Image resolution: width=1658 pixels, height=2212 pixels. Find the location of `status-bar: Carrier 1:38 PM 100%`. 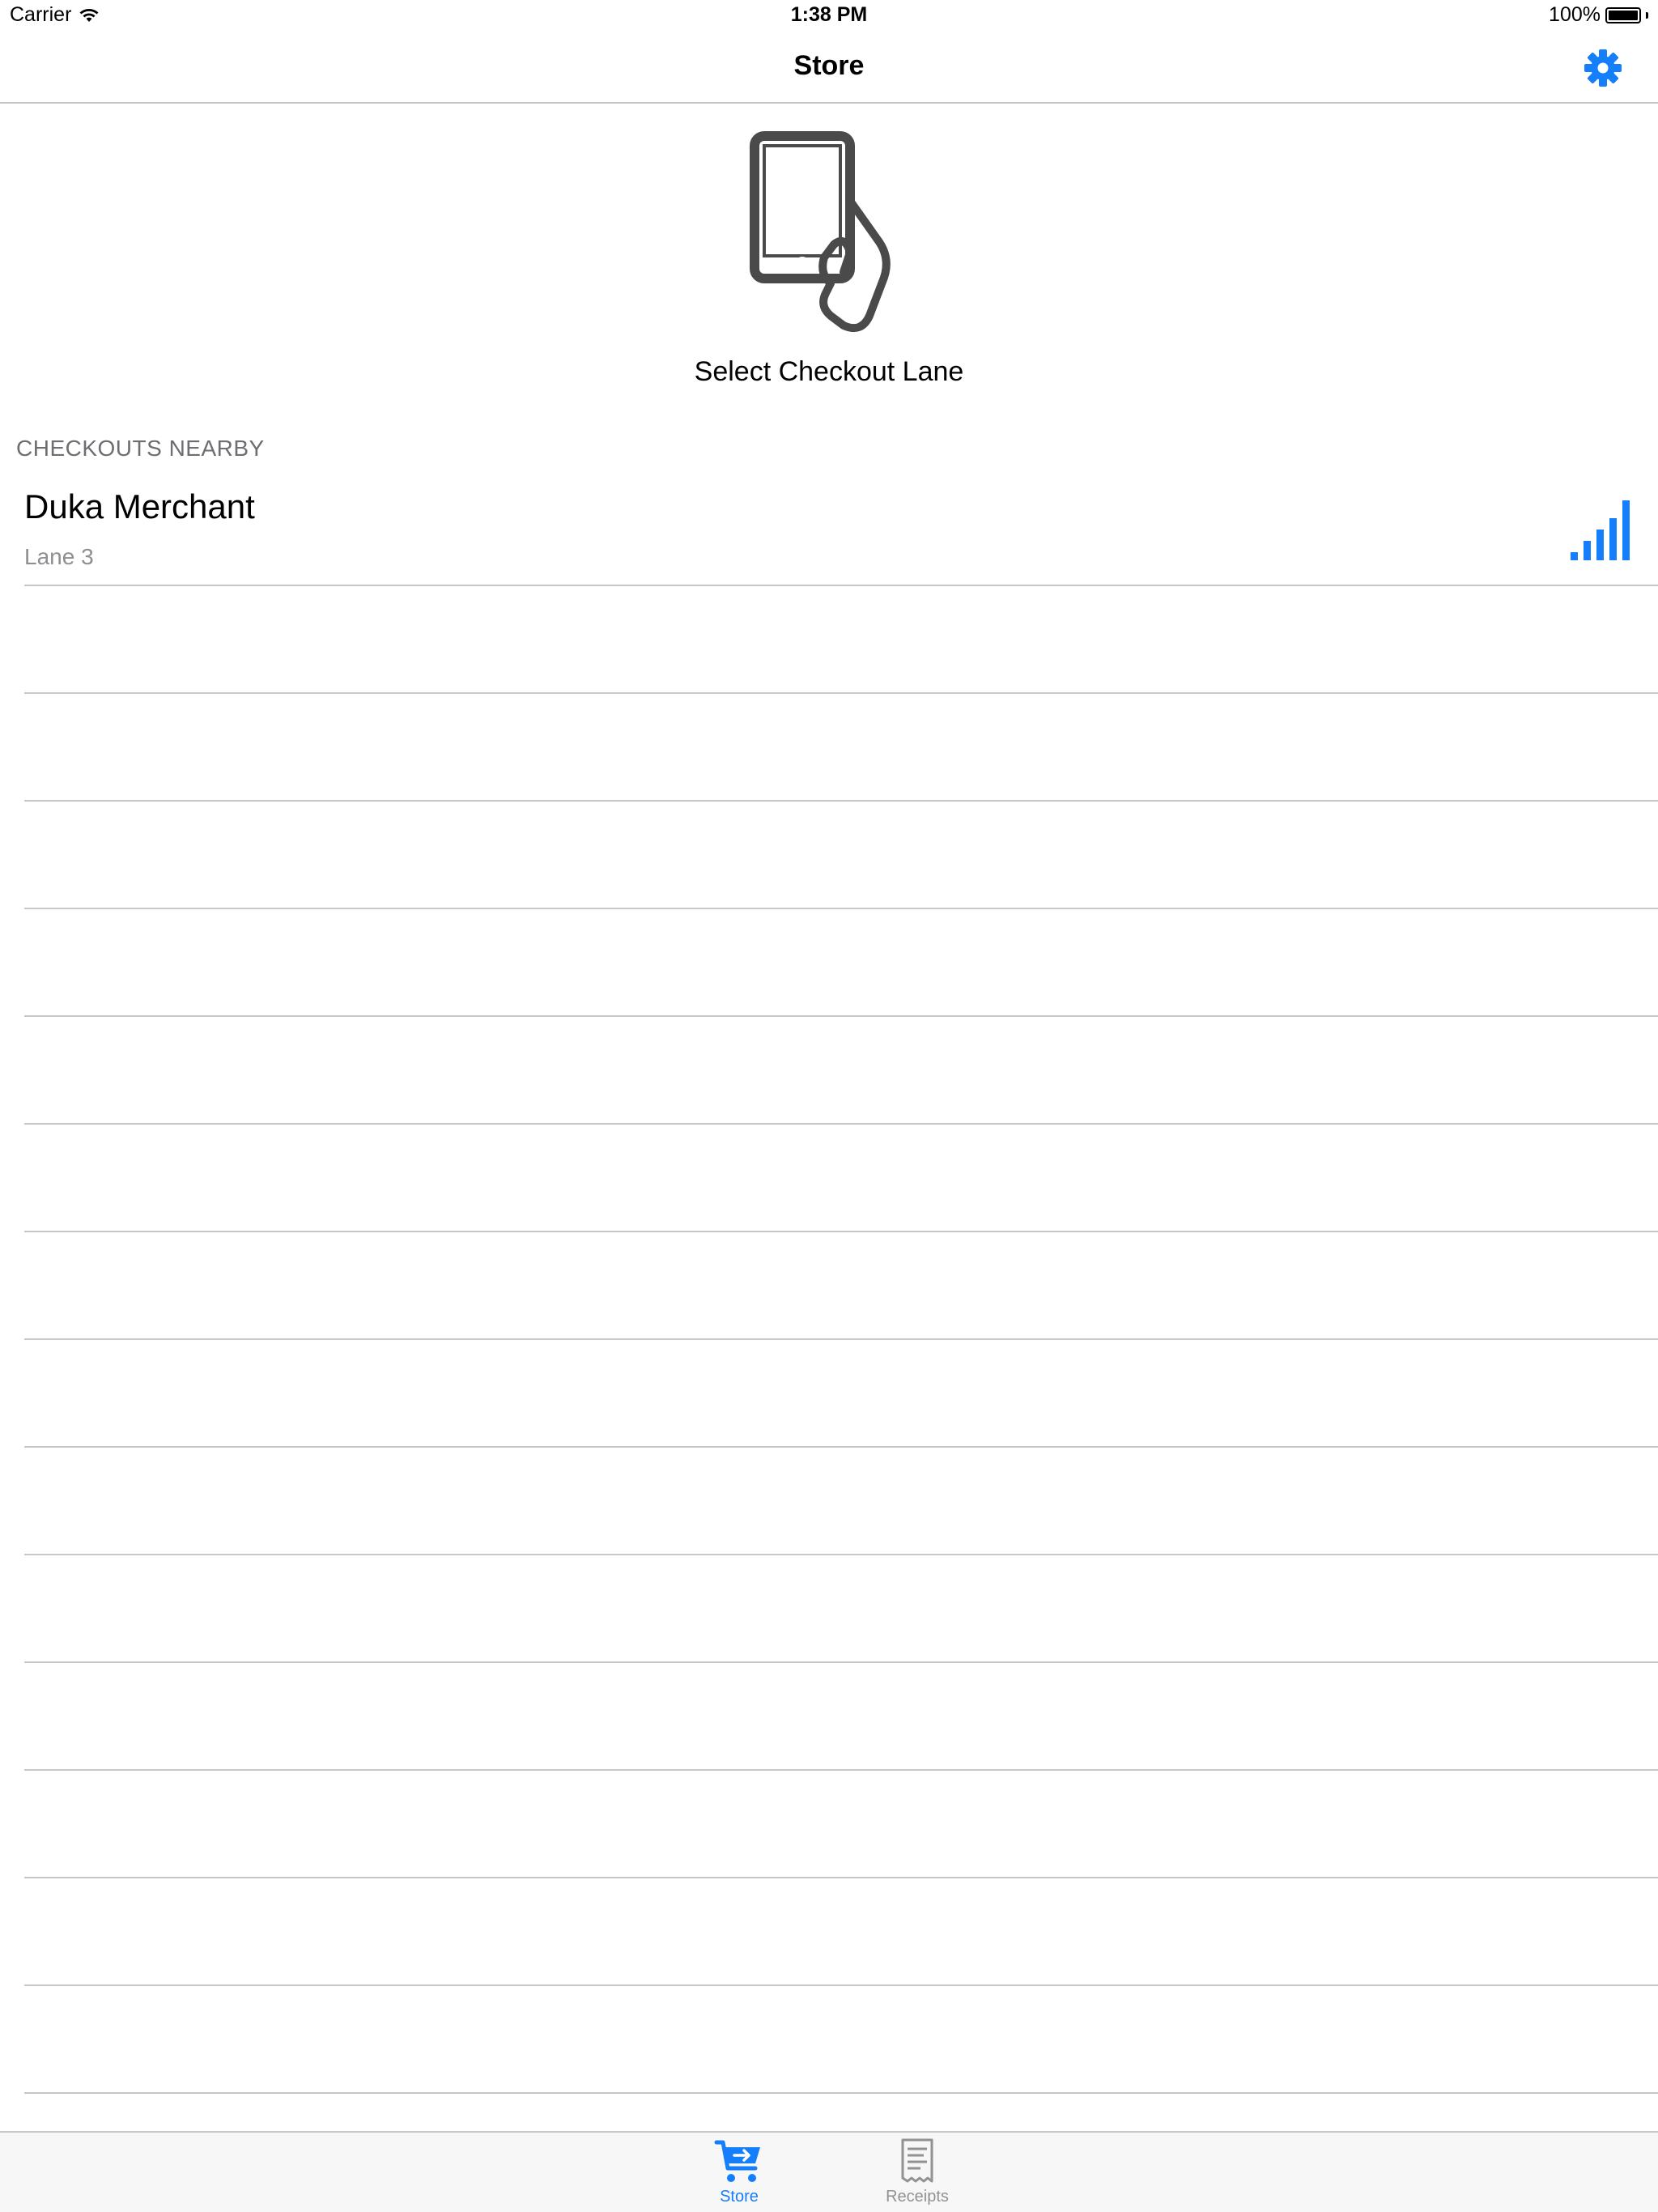

status-bar: Carrier 1:38 PM 100% is located at coordinates (829, 16).